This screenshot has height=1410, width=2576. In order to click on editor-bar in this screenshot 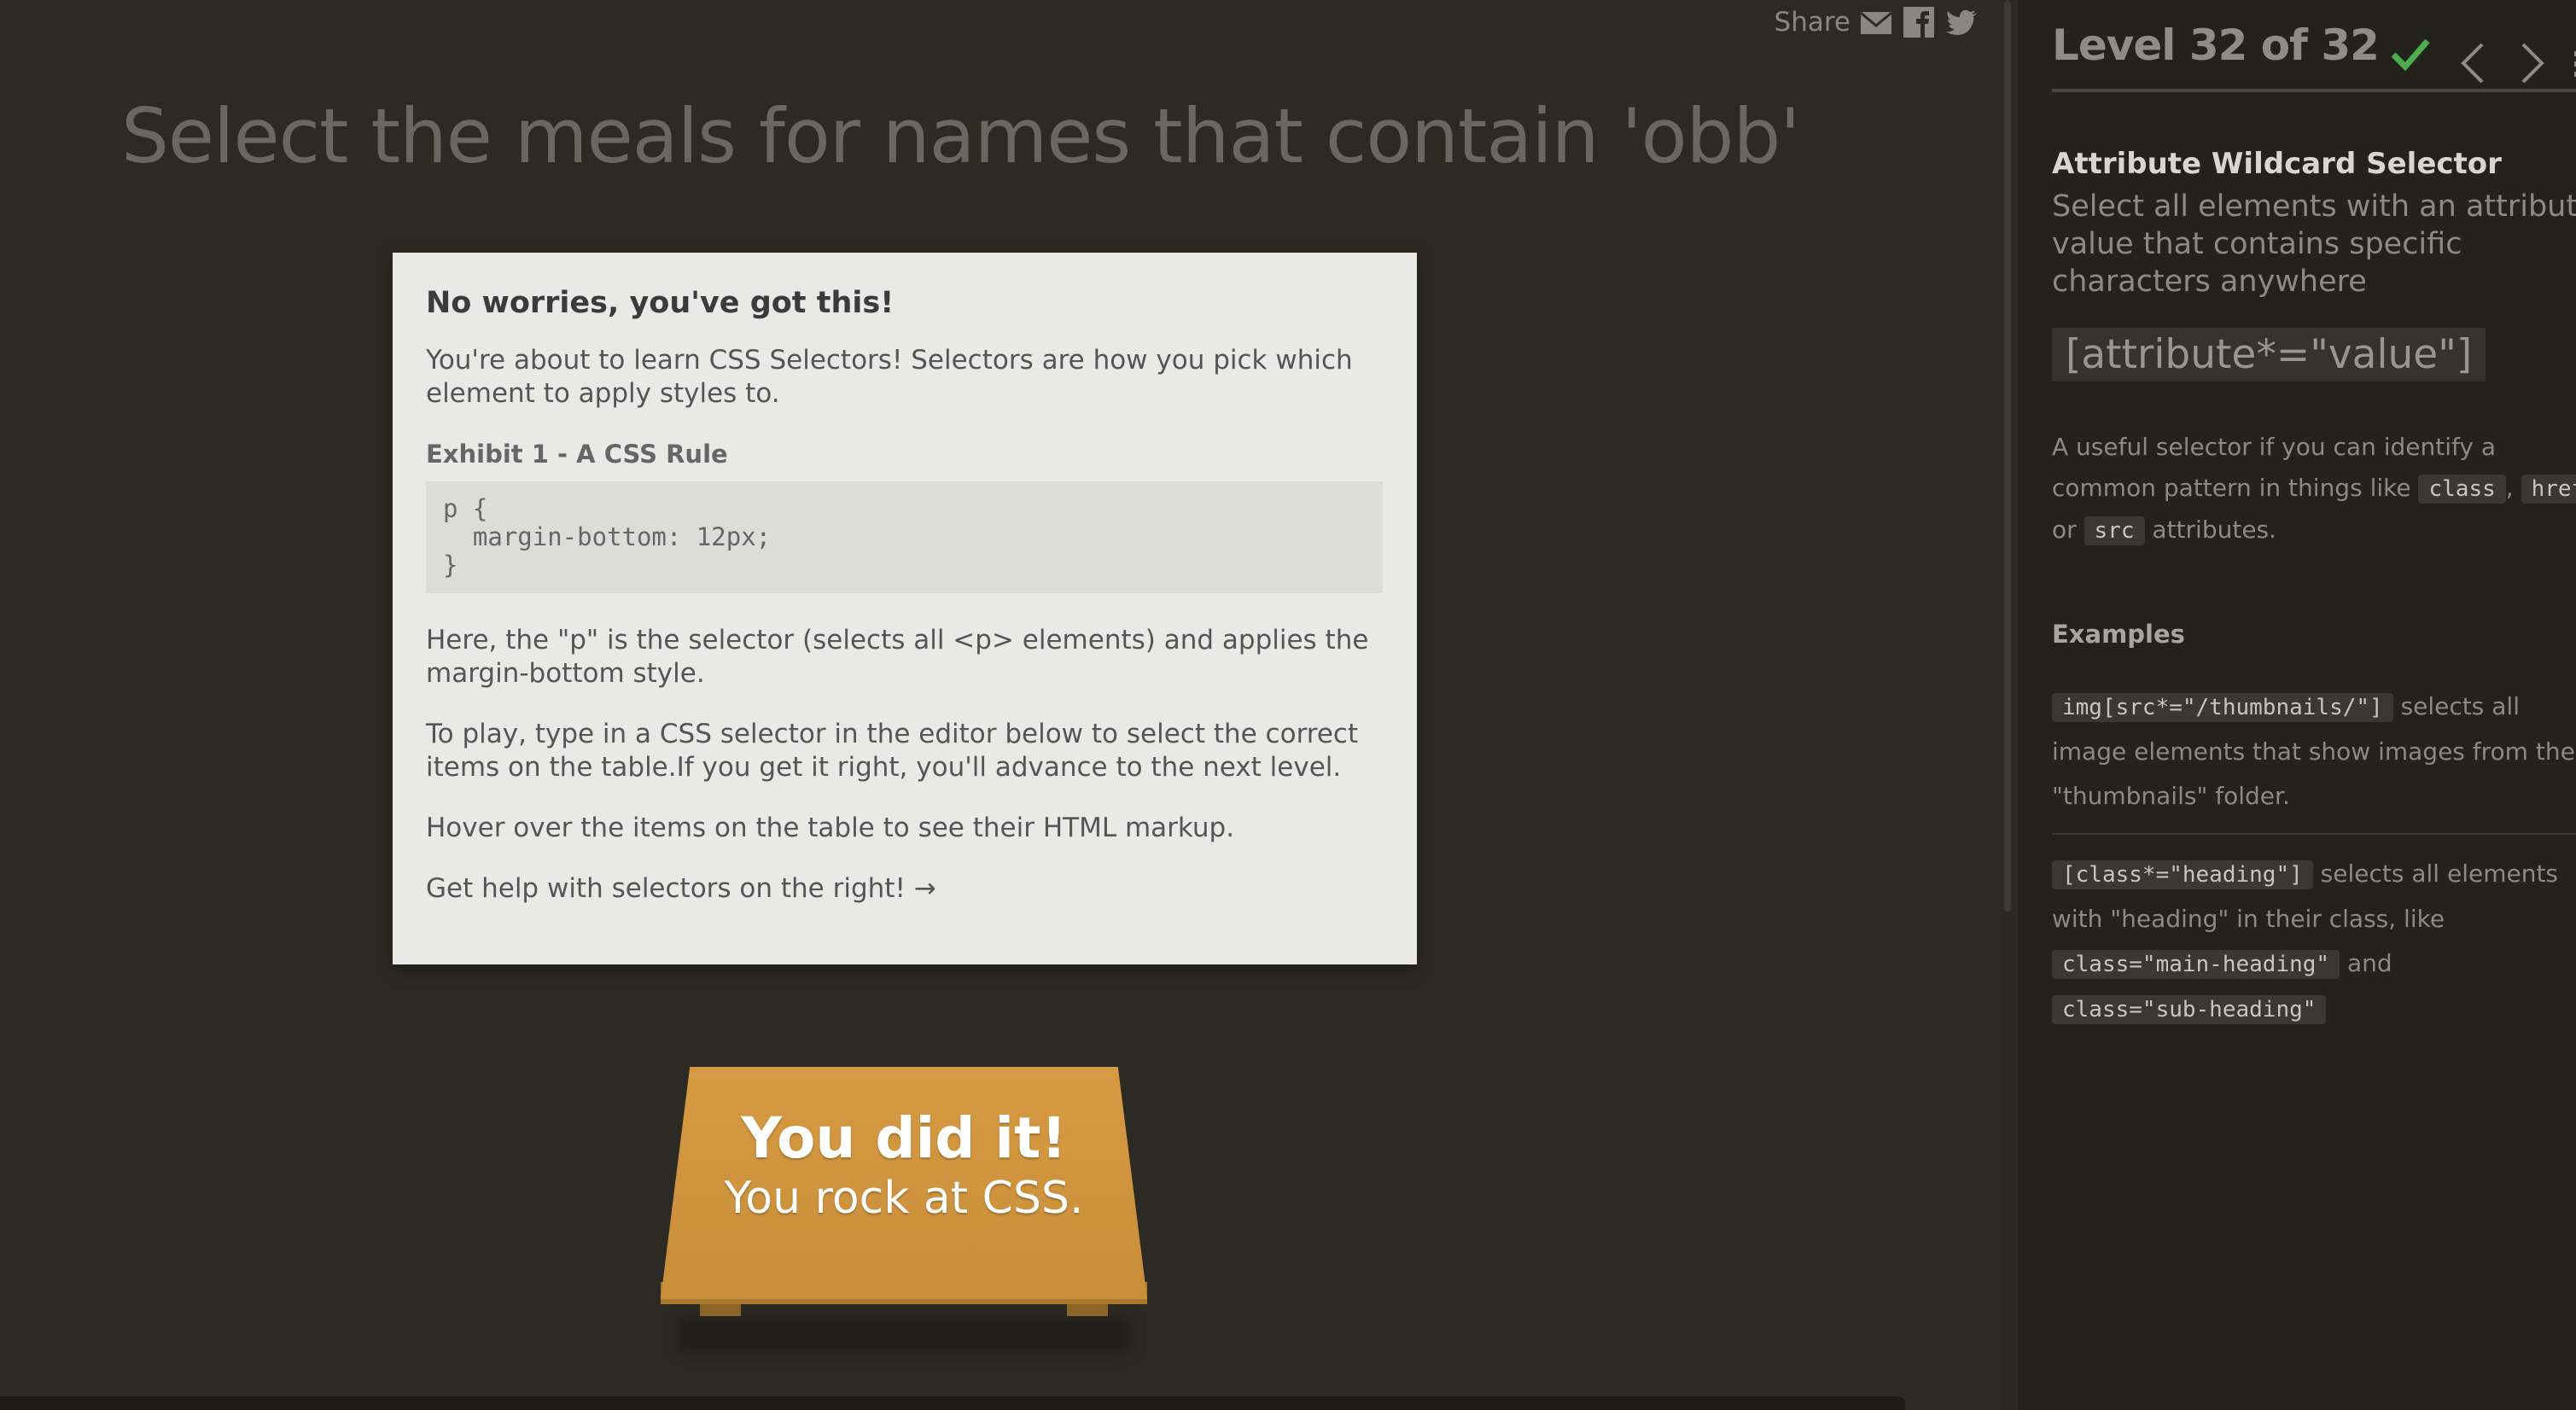, I will do `click(952, 1403)`.